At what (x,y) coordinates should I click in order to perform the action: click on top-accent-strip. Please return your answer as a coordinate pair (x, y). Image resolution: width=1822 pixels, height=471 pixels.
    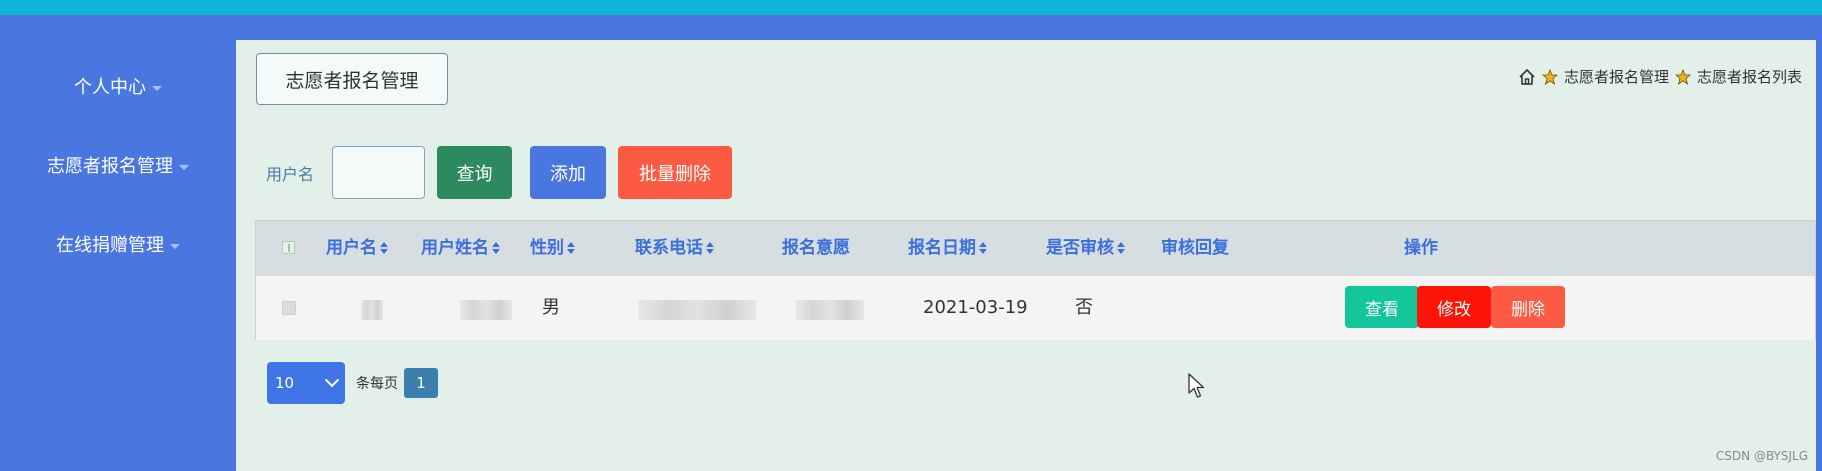
    Looking at the image, I should click on (911, 7).